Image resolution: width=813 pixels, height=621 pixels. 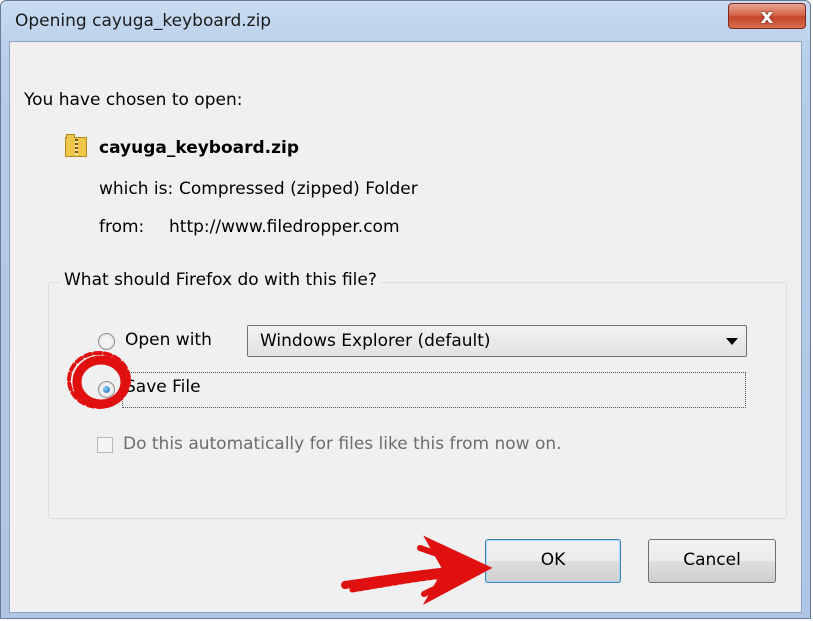 What do you see at coordinates (298, 189) in the screenshot?
I see `file-type-value: Compressed (zipped) Folder` at bounding box center [298, 189].